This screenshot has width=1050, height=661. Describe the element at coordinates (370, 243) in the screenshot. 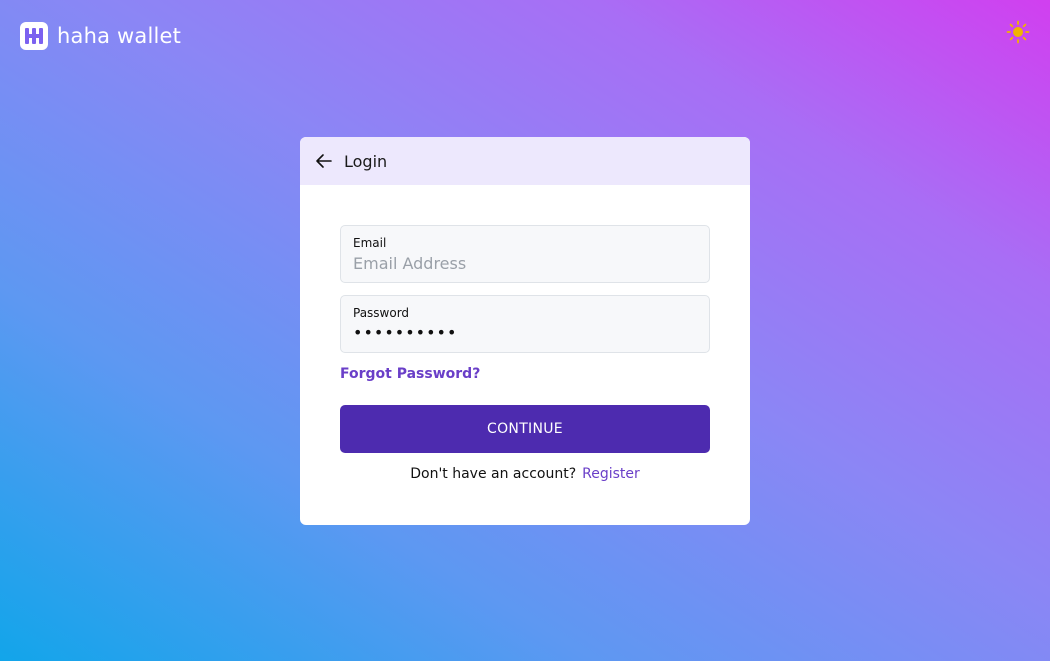

I see `email-label: Email` at that location.